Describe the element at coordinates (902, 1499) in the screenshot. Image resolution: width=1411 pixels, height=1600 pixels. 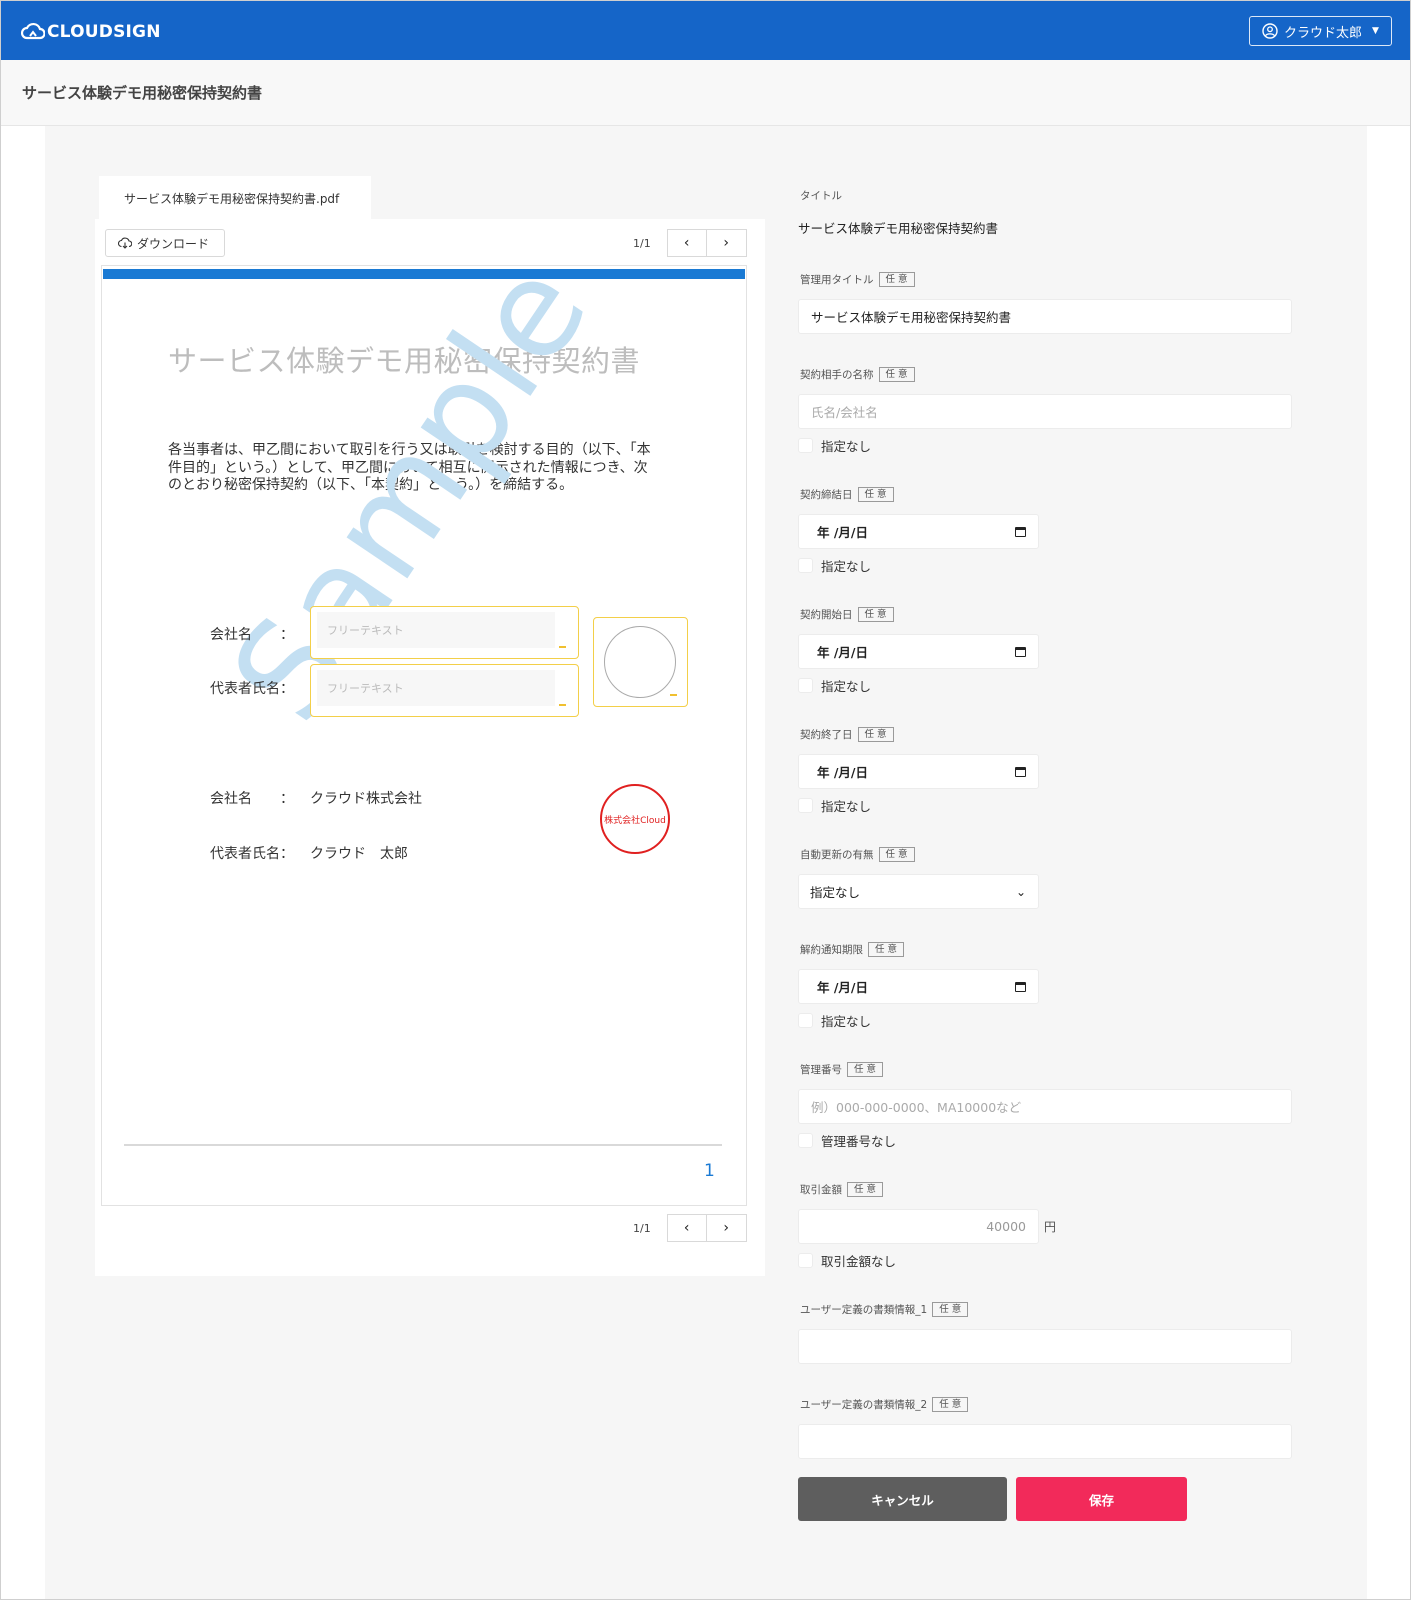
I see `cancel-button: キャンセル` at that location.